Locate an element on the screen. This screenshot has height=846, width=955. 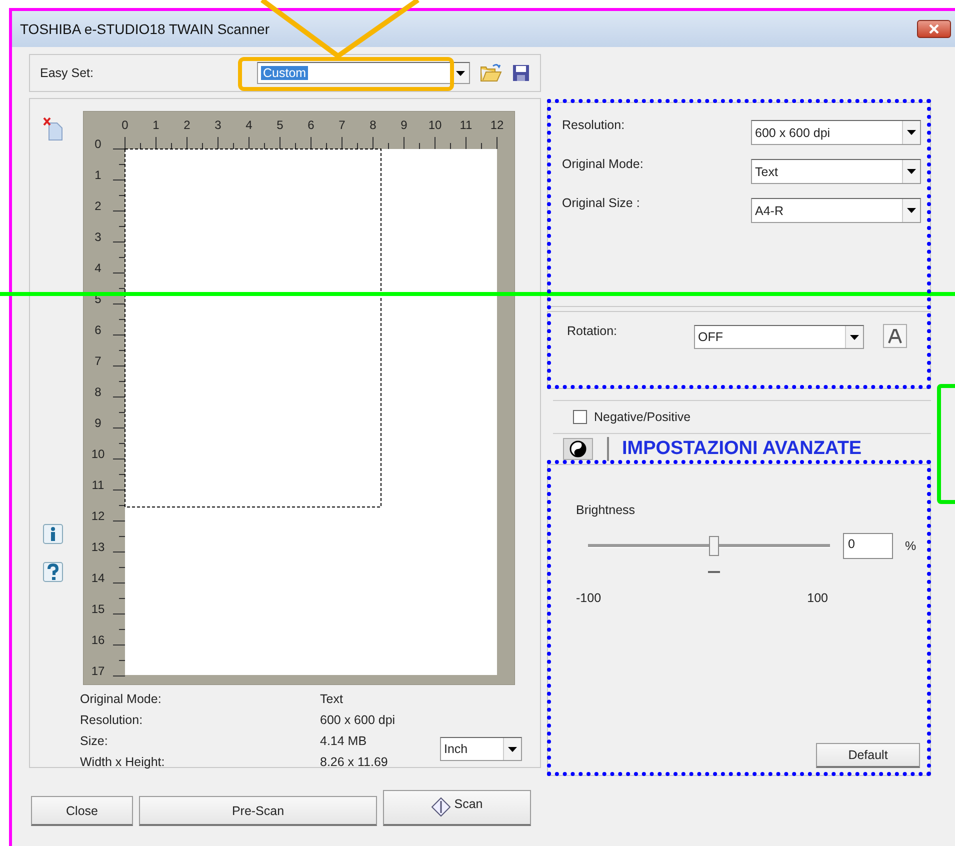
easy-set-dropdown: Custom is located at coordinates (363, 73).